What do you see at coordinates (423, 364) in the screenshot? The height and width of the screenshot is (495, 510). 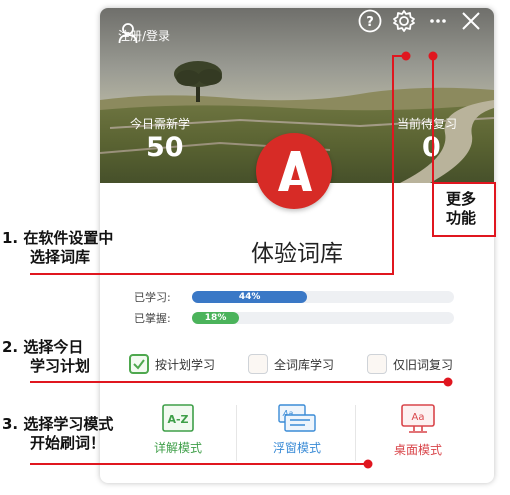 I see `option-label: 仅旧词复习` at bounding box center [423, 364].